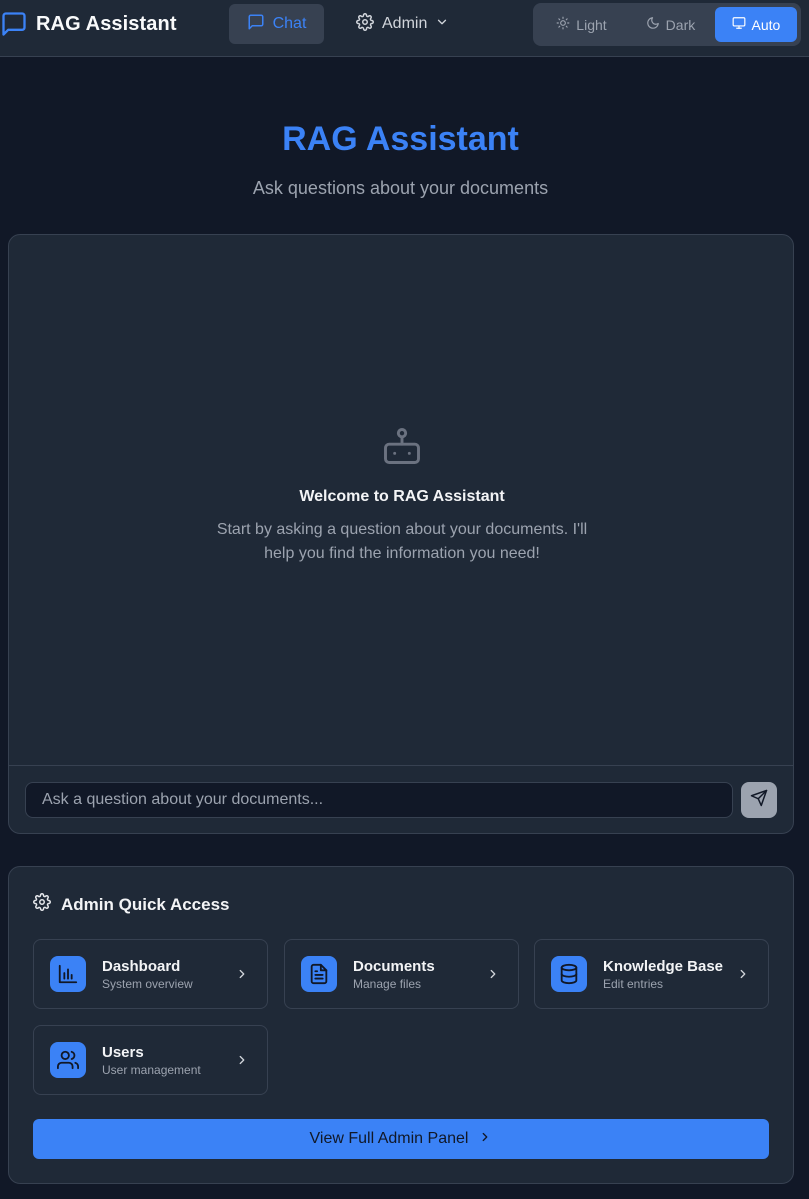  Describe the element at coordinates (319, 974) in the screenshot. I see `file-text-icon` at that location.